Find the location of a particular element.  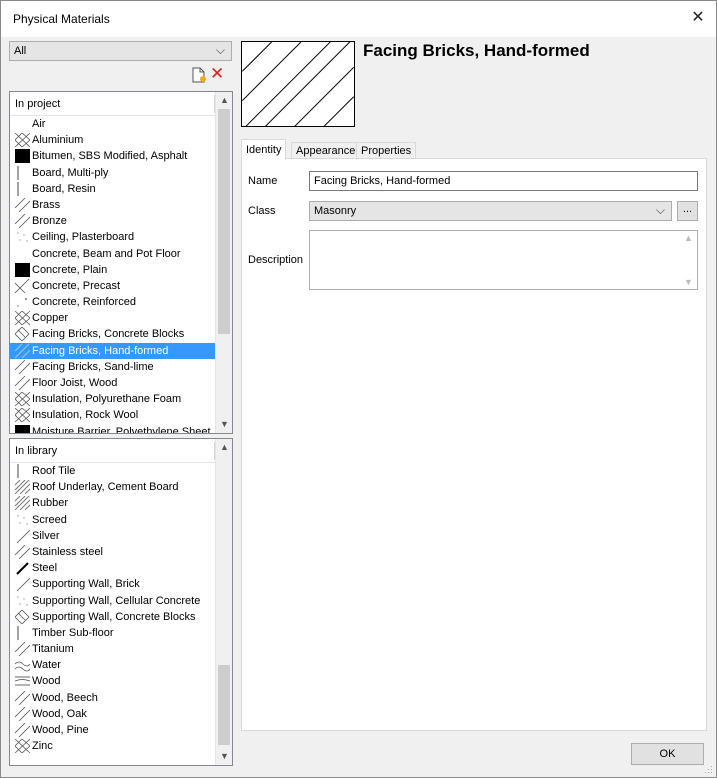

library-list-scrollbar: ▲ ▼ is located at coordinates (223, 602).